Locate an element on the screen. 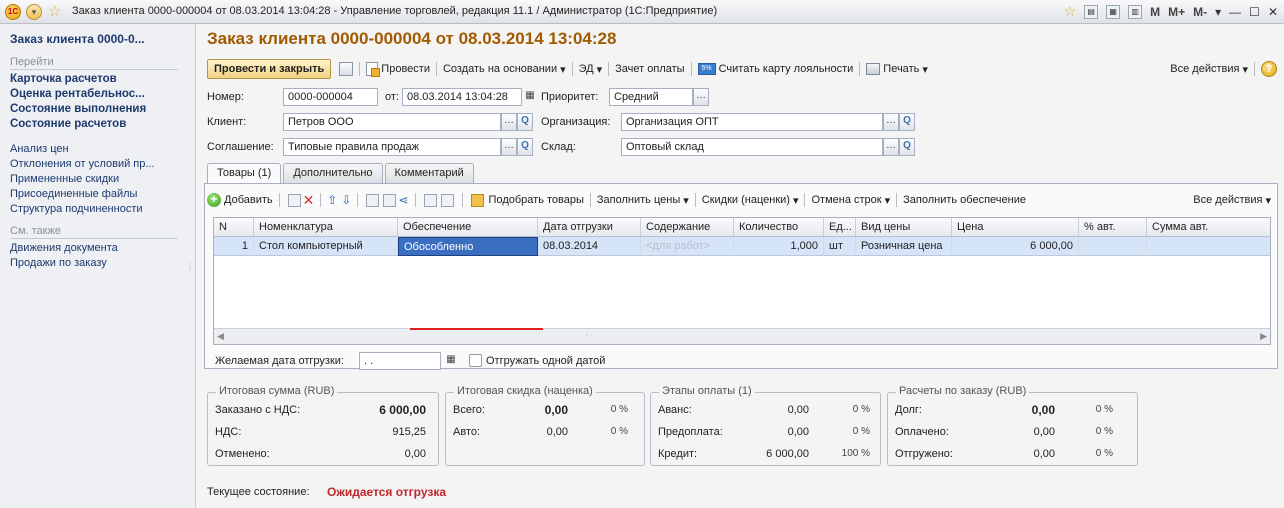  print-button: Печать ▾ is located at coordinates (897, 69).